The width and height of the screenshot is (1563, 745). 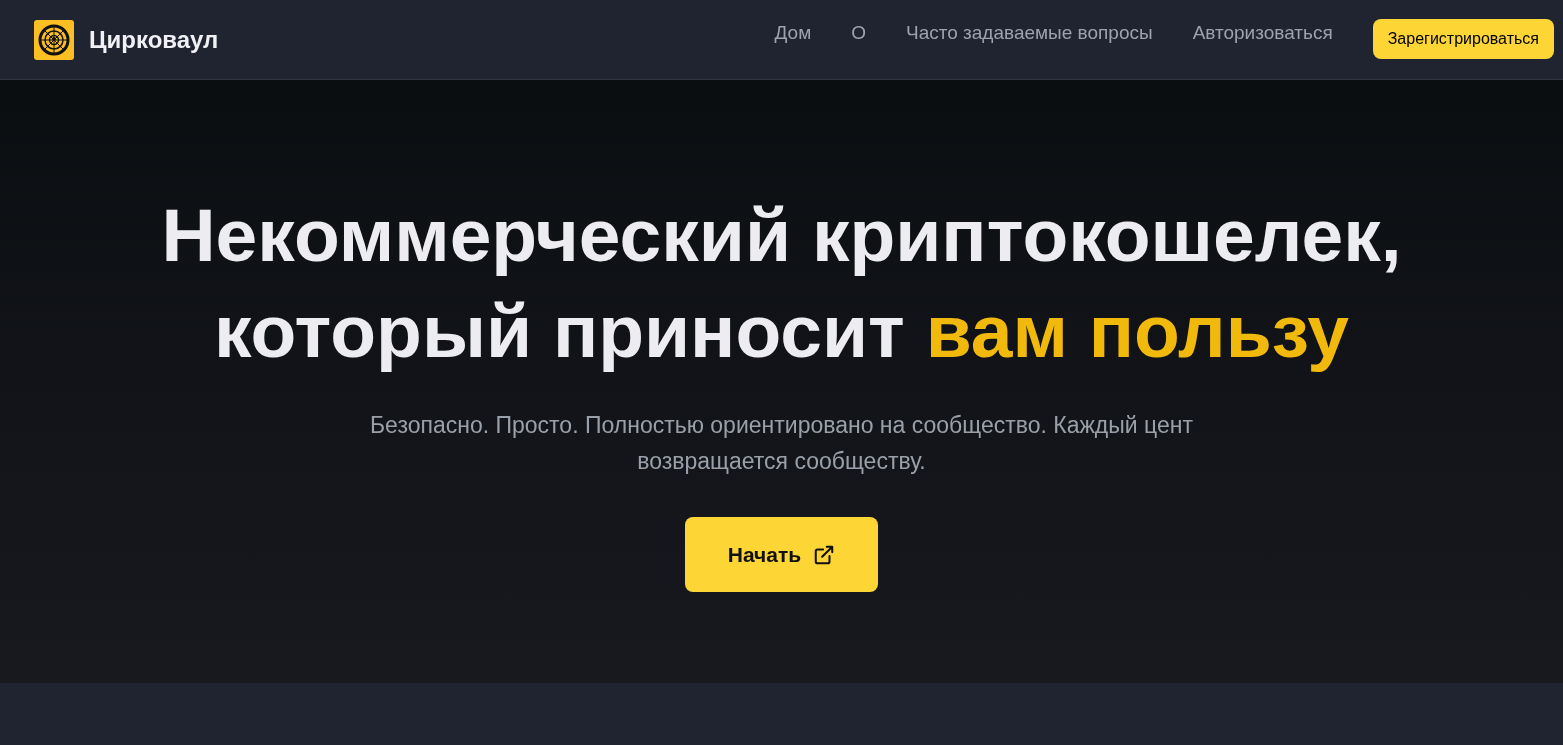 I want to click on external-link-icon, so click(x=824, y=554).